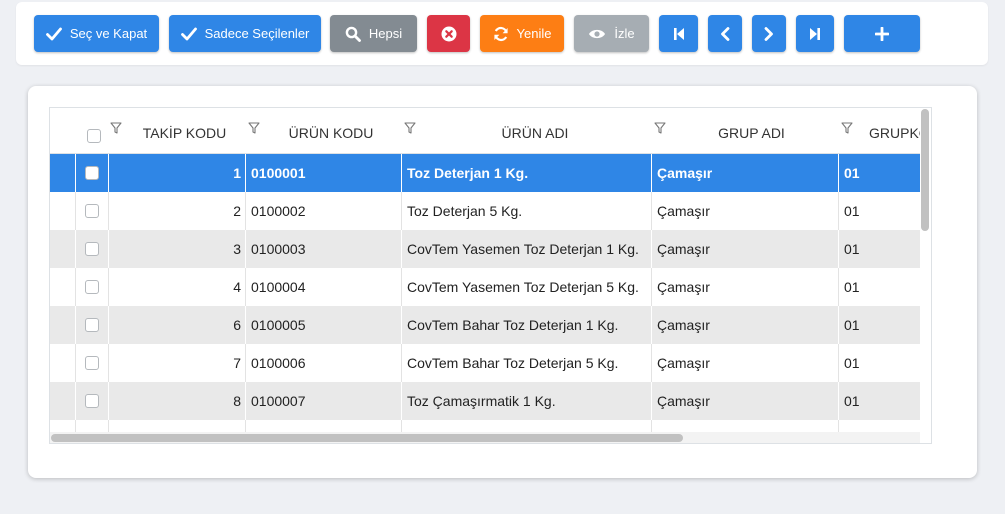  Describe the element at coordinates (468, 173) in the screenshot. I see `cell-urun-adi: Toz Deterjan 1 Kg.` at that location.